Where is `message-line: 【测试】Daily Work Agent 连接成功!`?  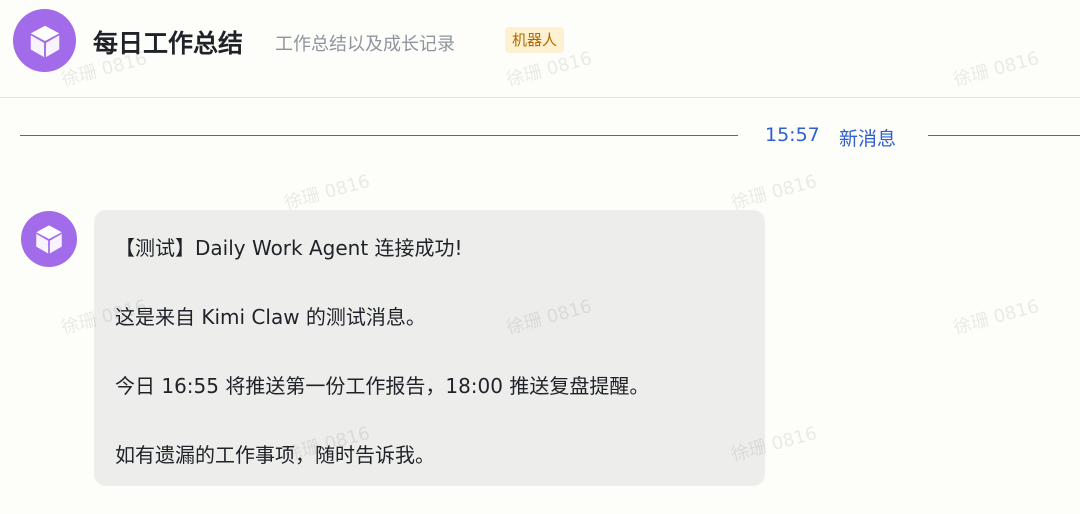
message-line: 【测试】Daily Work Agent 连接成功! is located at coordinates (289, 248).